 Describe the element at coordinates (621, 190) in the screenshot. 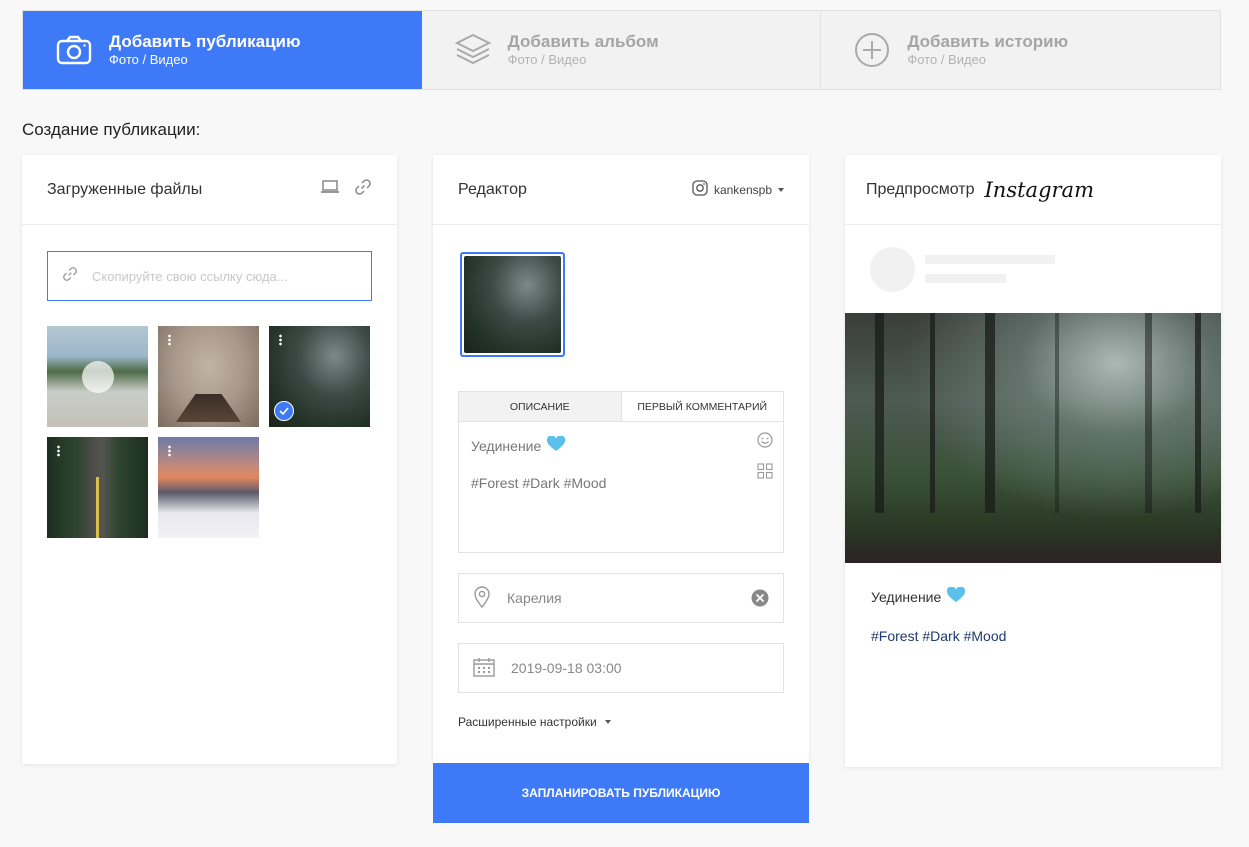

I see `editor-header: Редактор kankenspb` at that location.